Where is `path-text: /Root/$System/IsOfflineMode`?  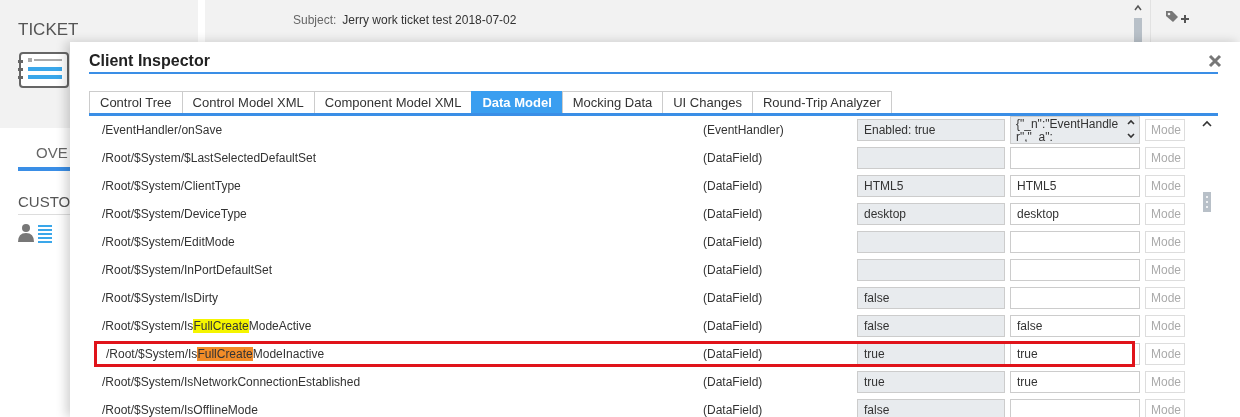
path-text: /Root/$System/IsOfflineMode is located at coordinates (180, 410).